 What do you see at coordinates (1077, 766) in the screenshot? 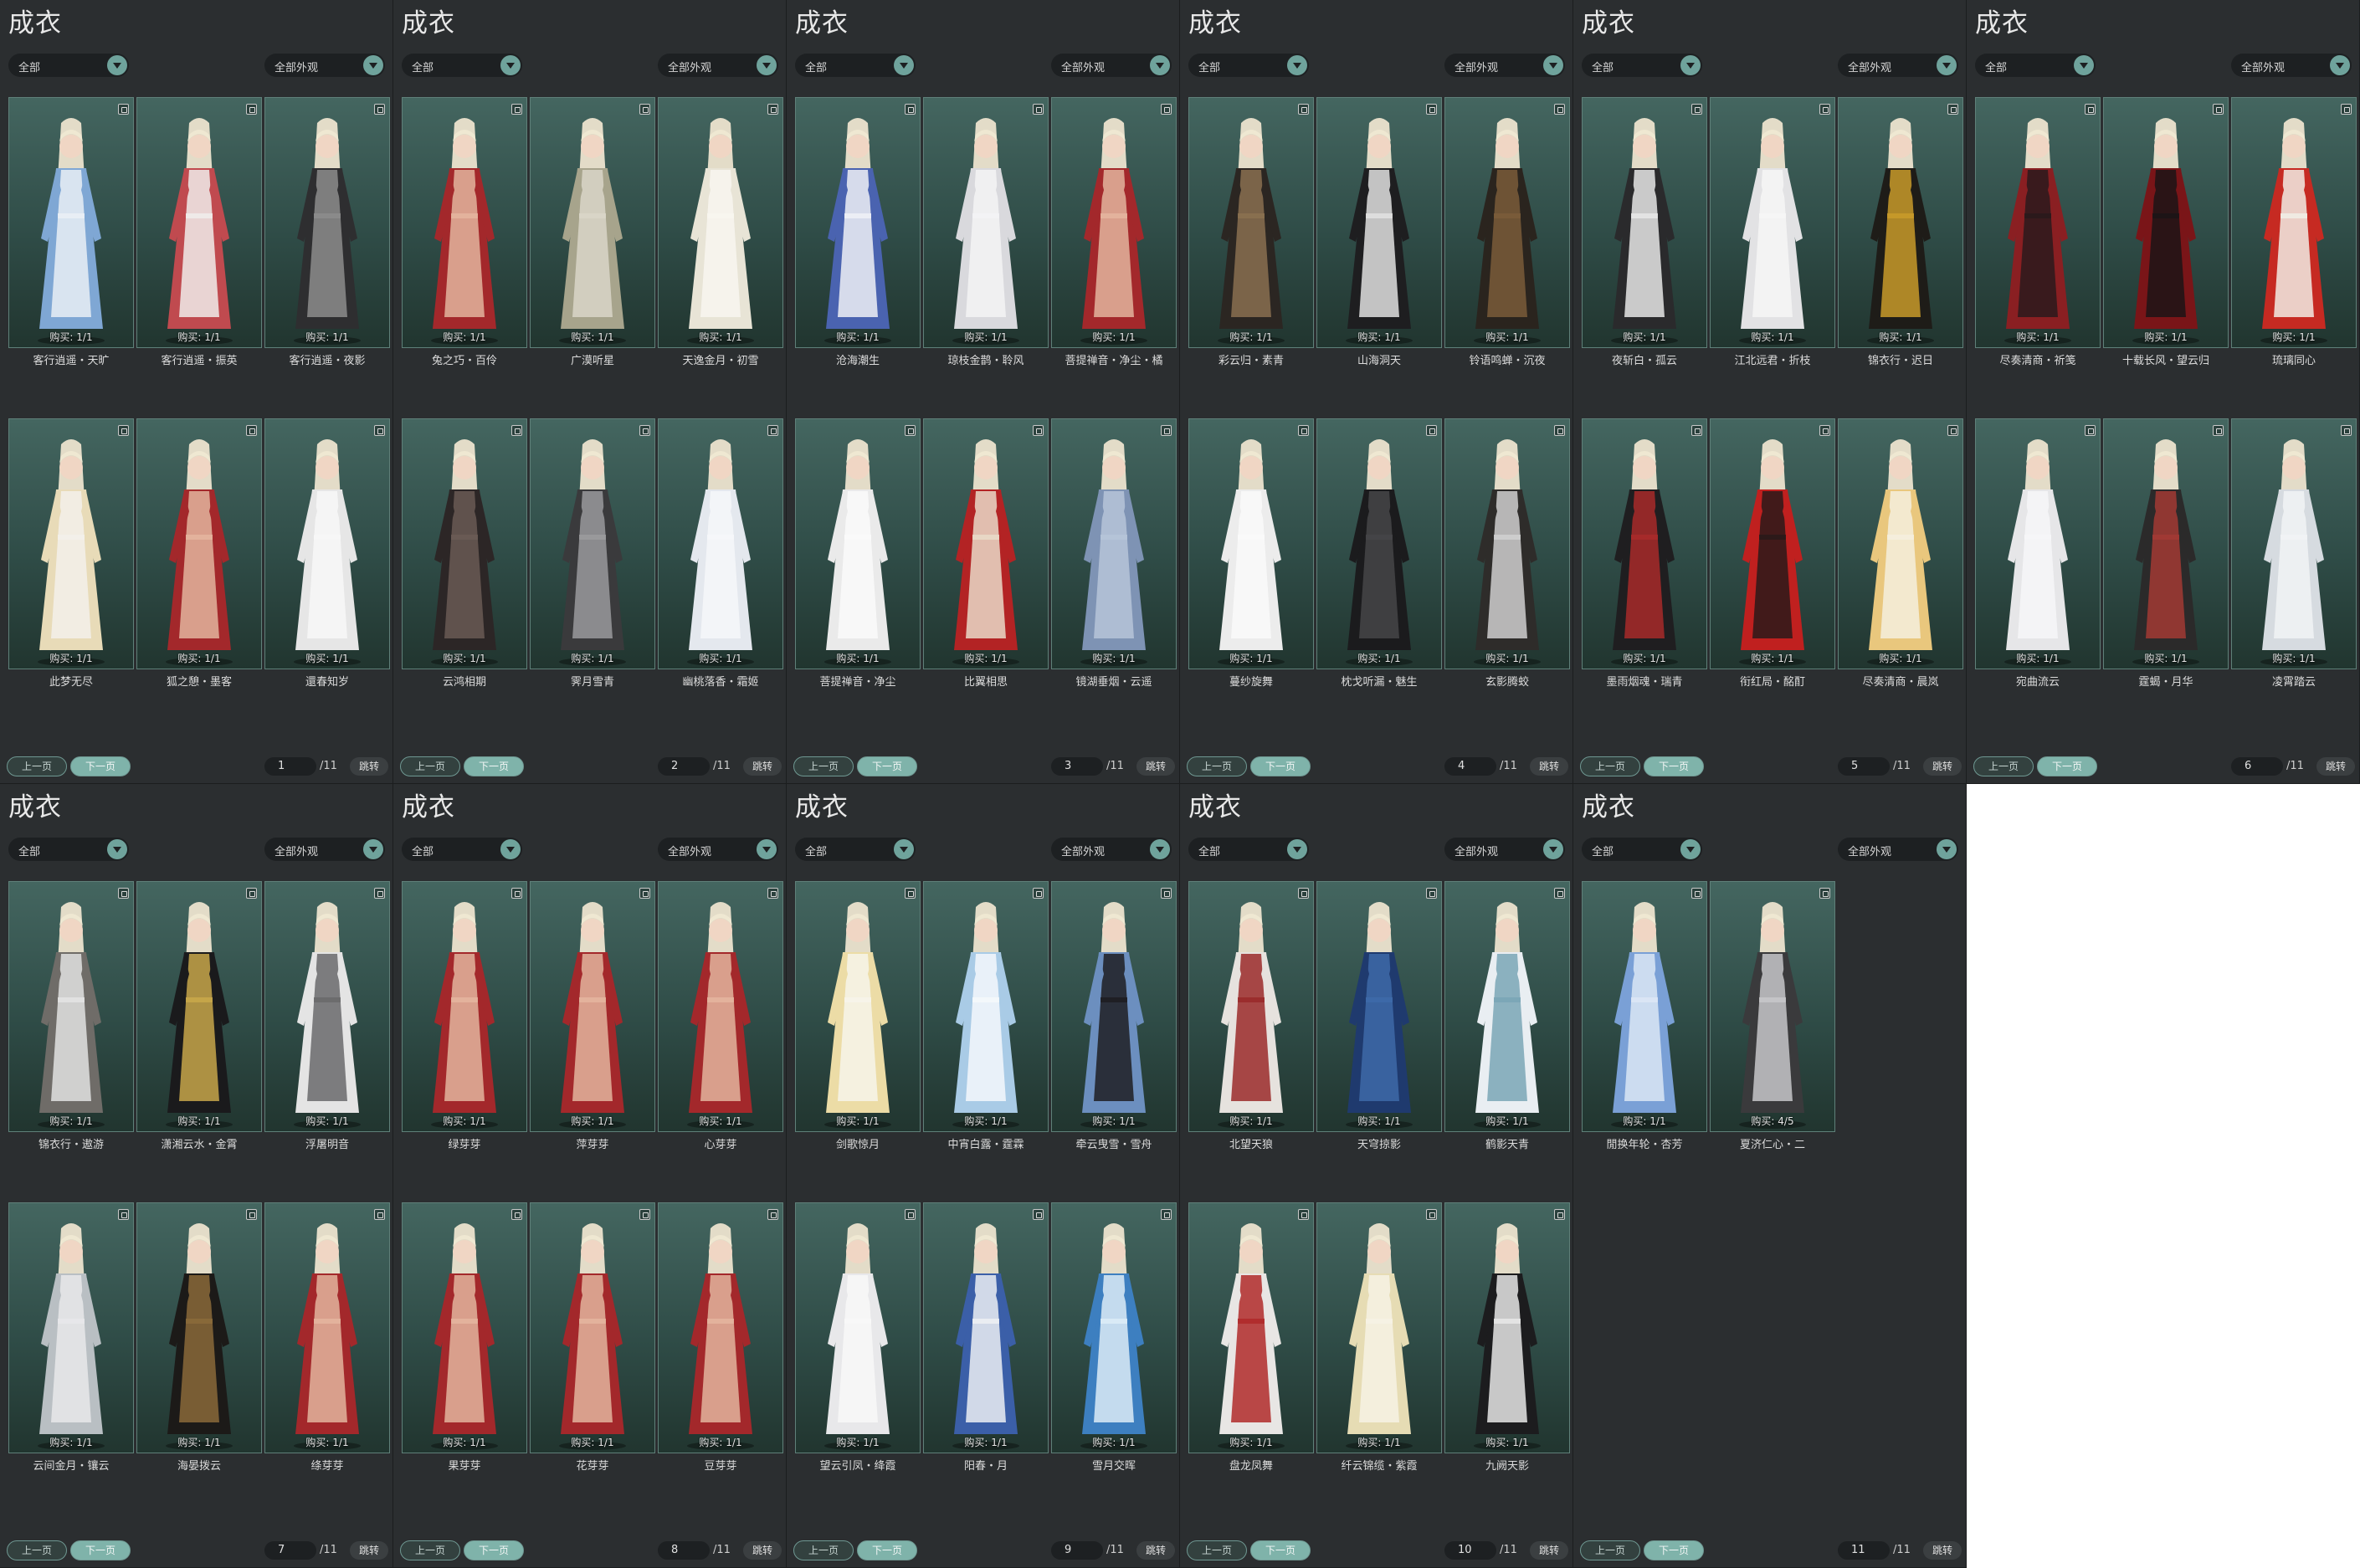
I see `page-number-input: 3` at bounding box center [1077, 766].